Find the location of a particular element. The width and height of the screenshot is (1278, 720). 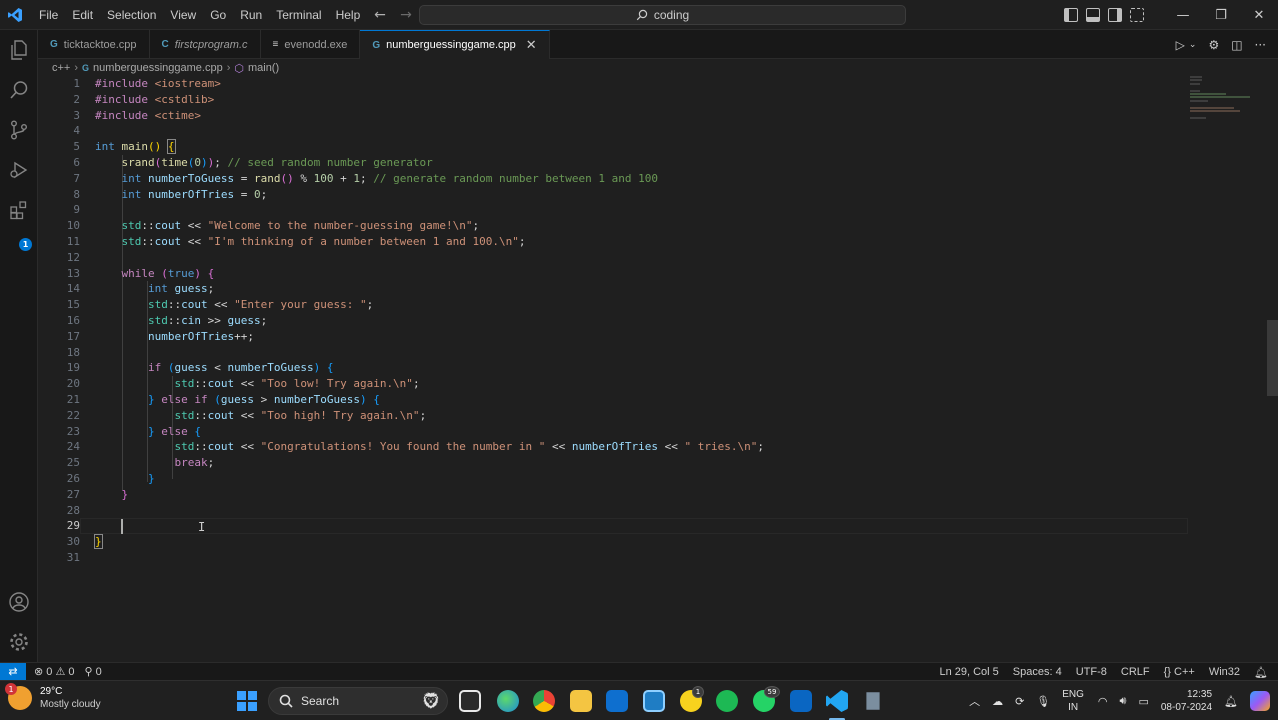

tab-numberguessinggame: G numberguessinggame.cpp ✕ is located at coordinates (455, 44).